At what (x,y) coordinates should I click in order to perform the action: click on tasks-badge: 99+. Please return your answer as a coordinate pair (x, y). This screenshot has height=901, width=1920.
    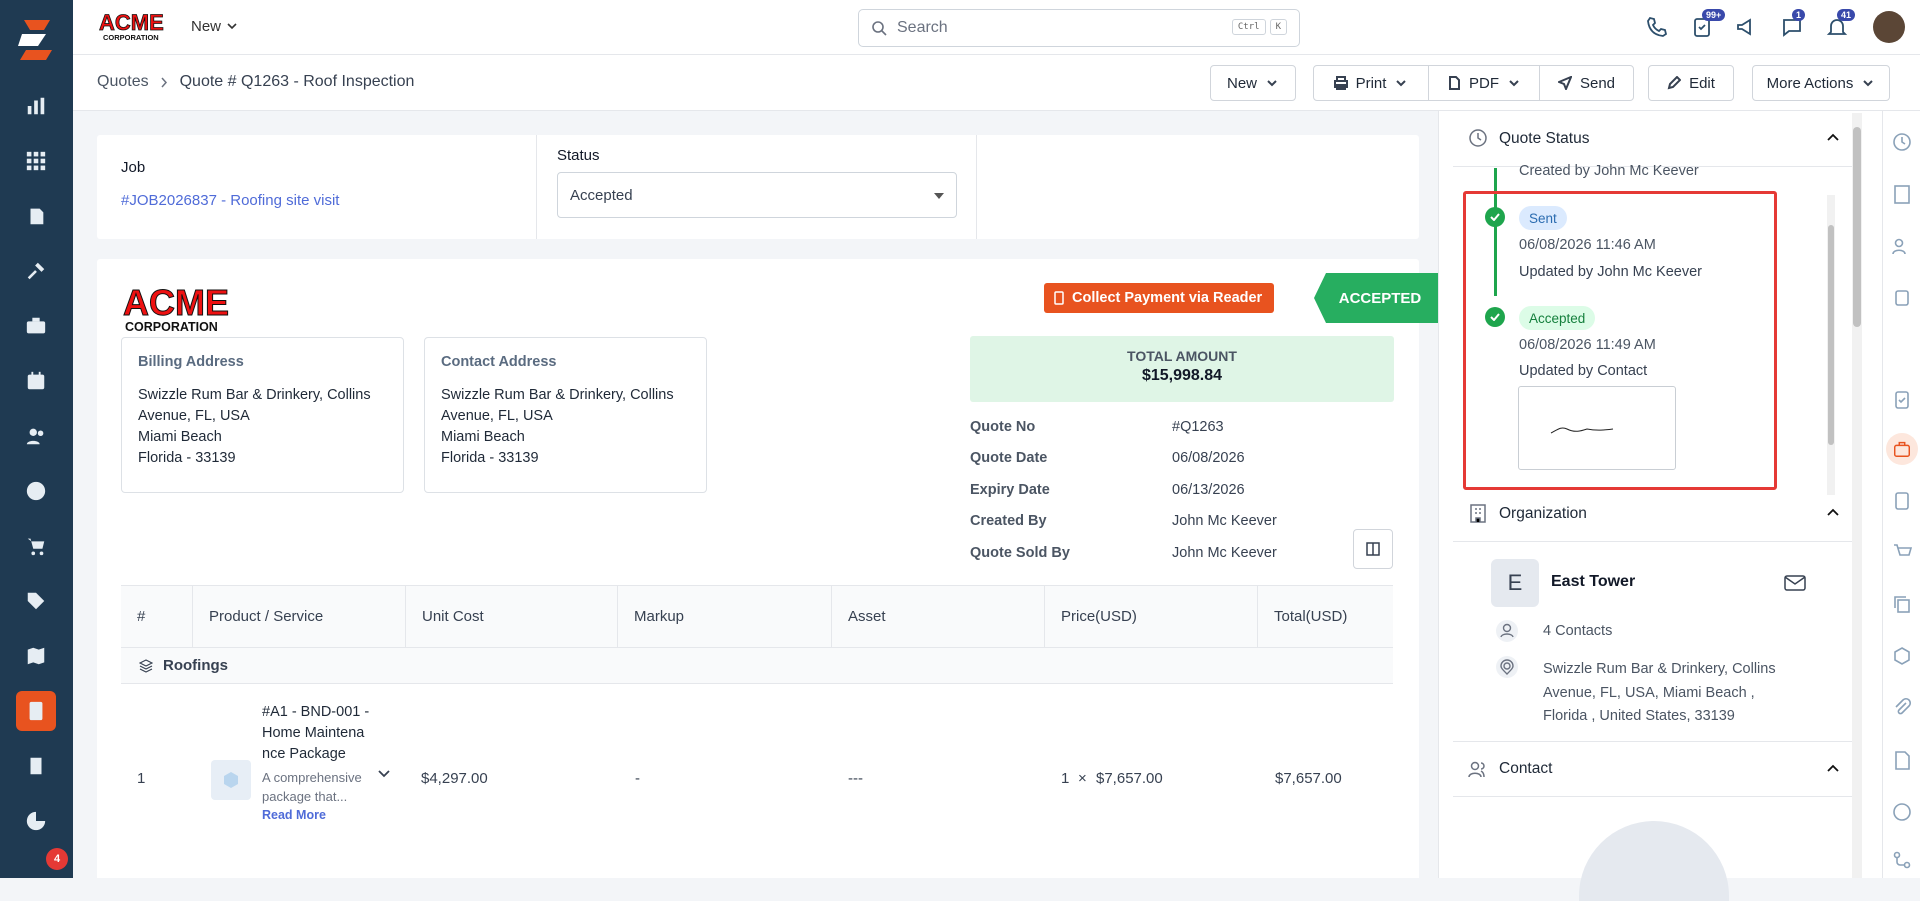
    Looking at the image, I should click on (1714, 15).